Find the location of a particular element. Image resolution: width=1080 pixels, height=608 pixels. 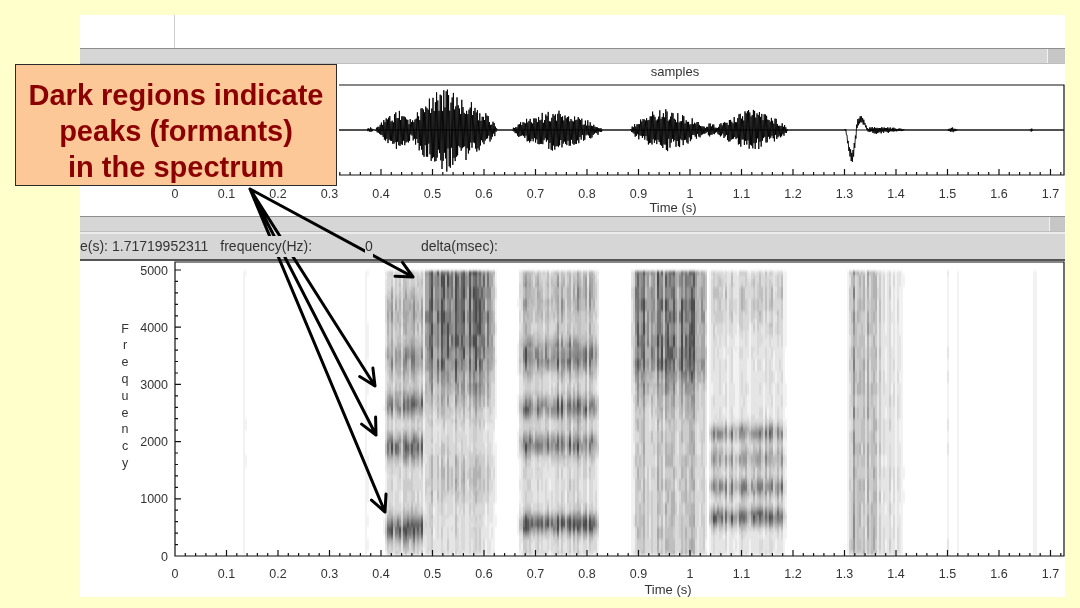

axis-tick-label: 1000 is located at coordinates (154, 499).